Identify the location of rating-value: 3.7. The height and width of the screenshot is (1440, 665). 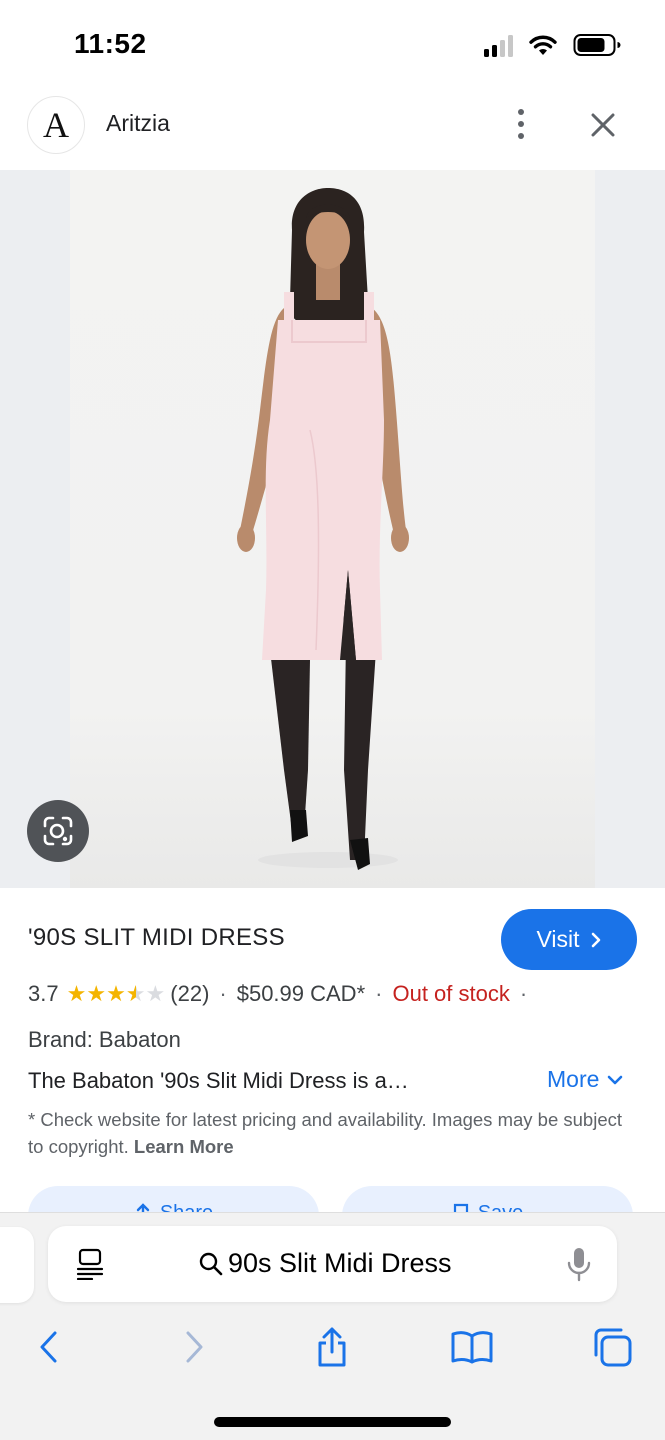
(43, 993).